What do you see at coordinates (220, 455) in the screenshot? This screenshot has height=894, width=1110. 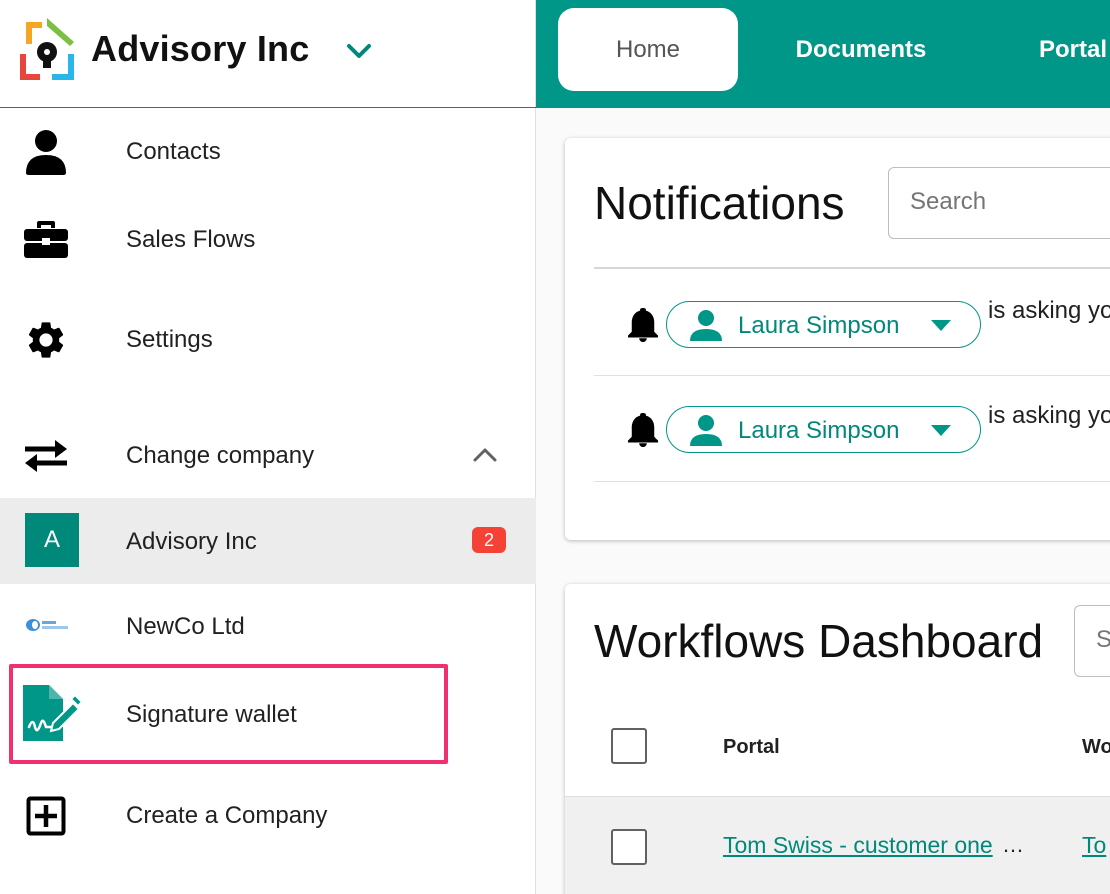 I see `sidebar-item-label: Change company` at bounding box center [220, 455].